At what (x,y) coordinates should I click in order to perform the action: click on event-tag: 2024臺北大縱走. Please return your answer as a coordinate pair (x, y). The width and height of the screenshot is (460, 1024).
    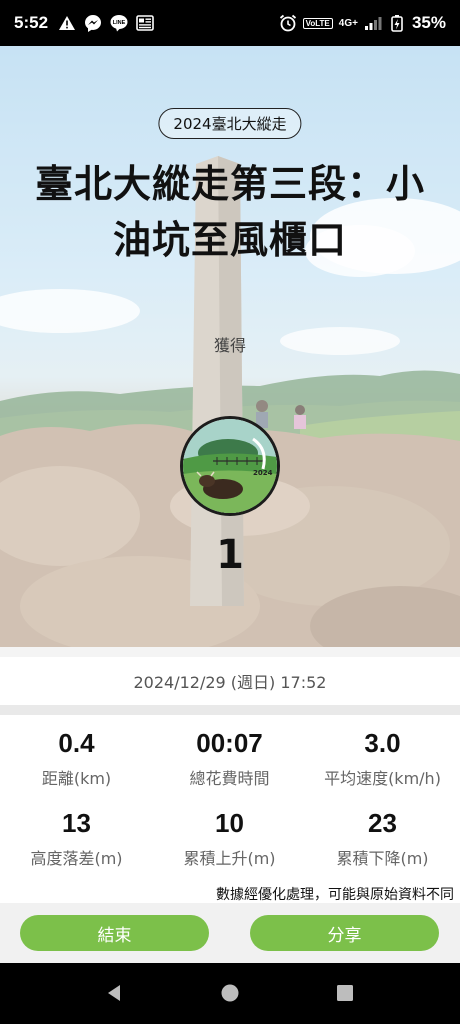
    Looking at the image, I should click on (230, 123).